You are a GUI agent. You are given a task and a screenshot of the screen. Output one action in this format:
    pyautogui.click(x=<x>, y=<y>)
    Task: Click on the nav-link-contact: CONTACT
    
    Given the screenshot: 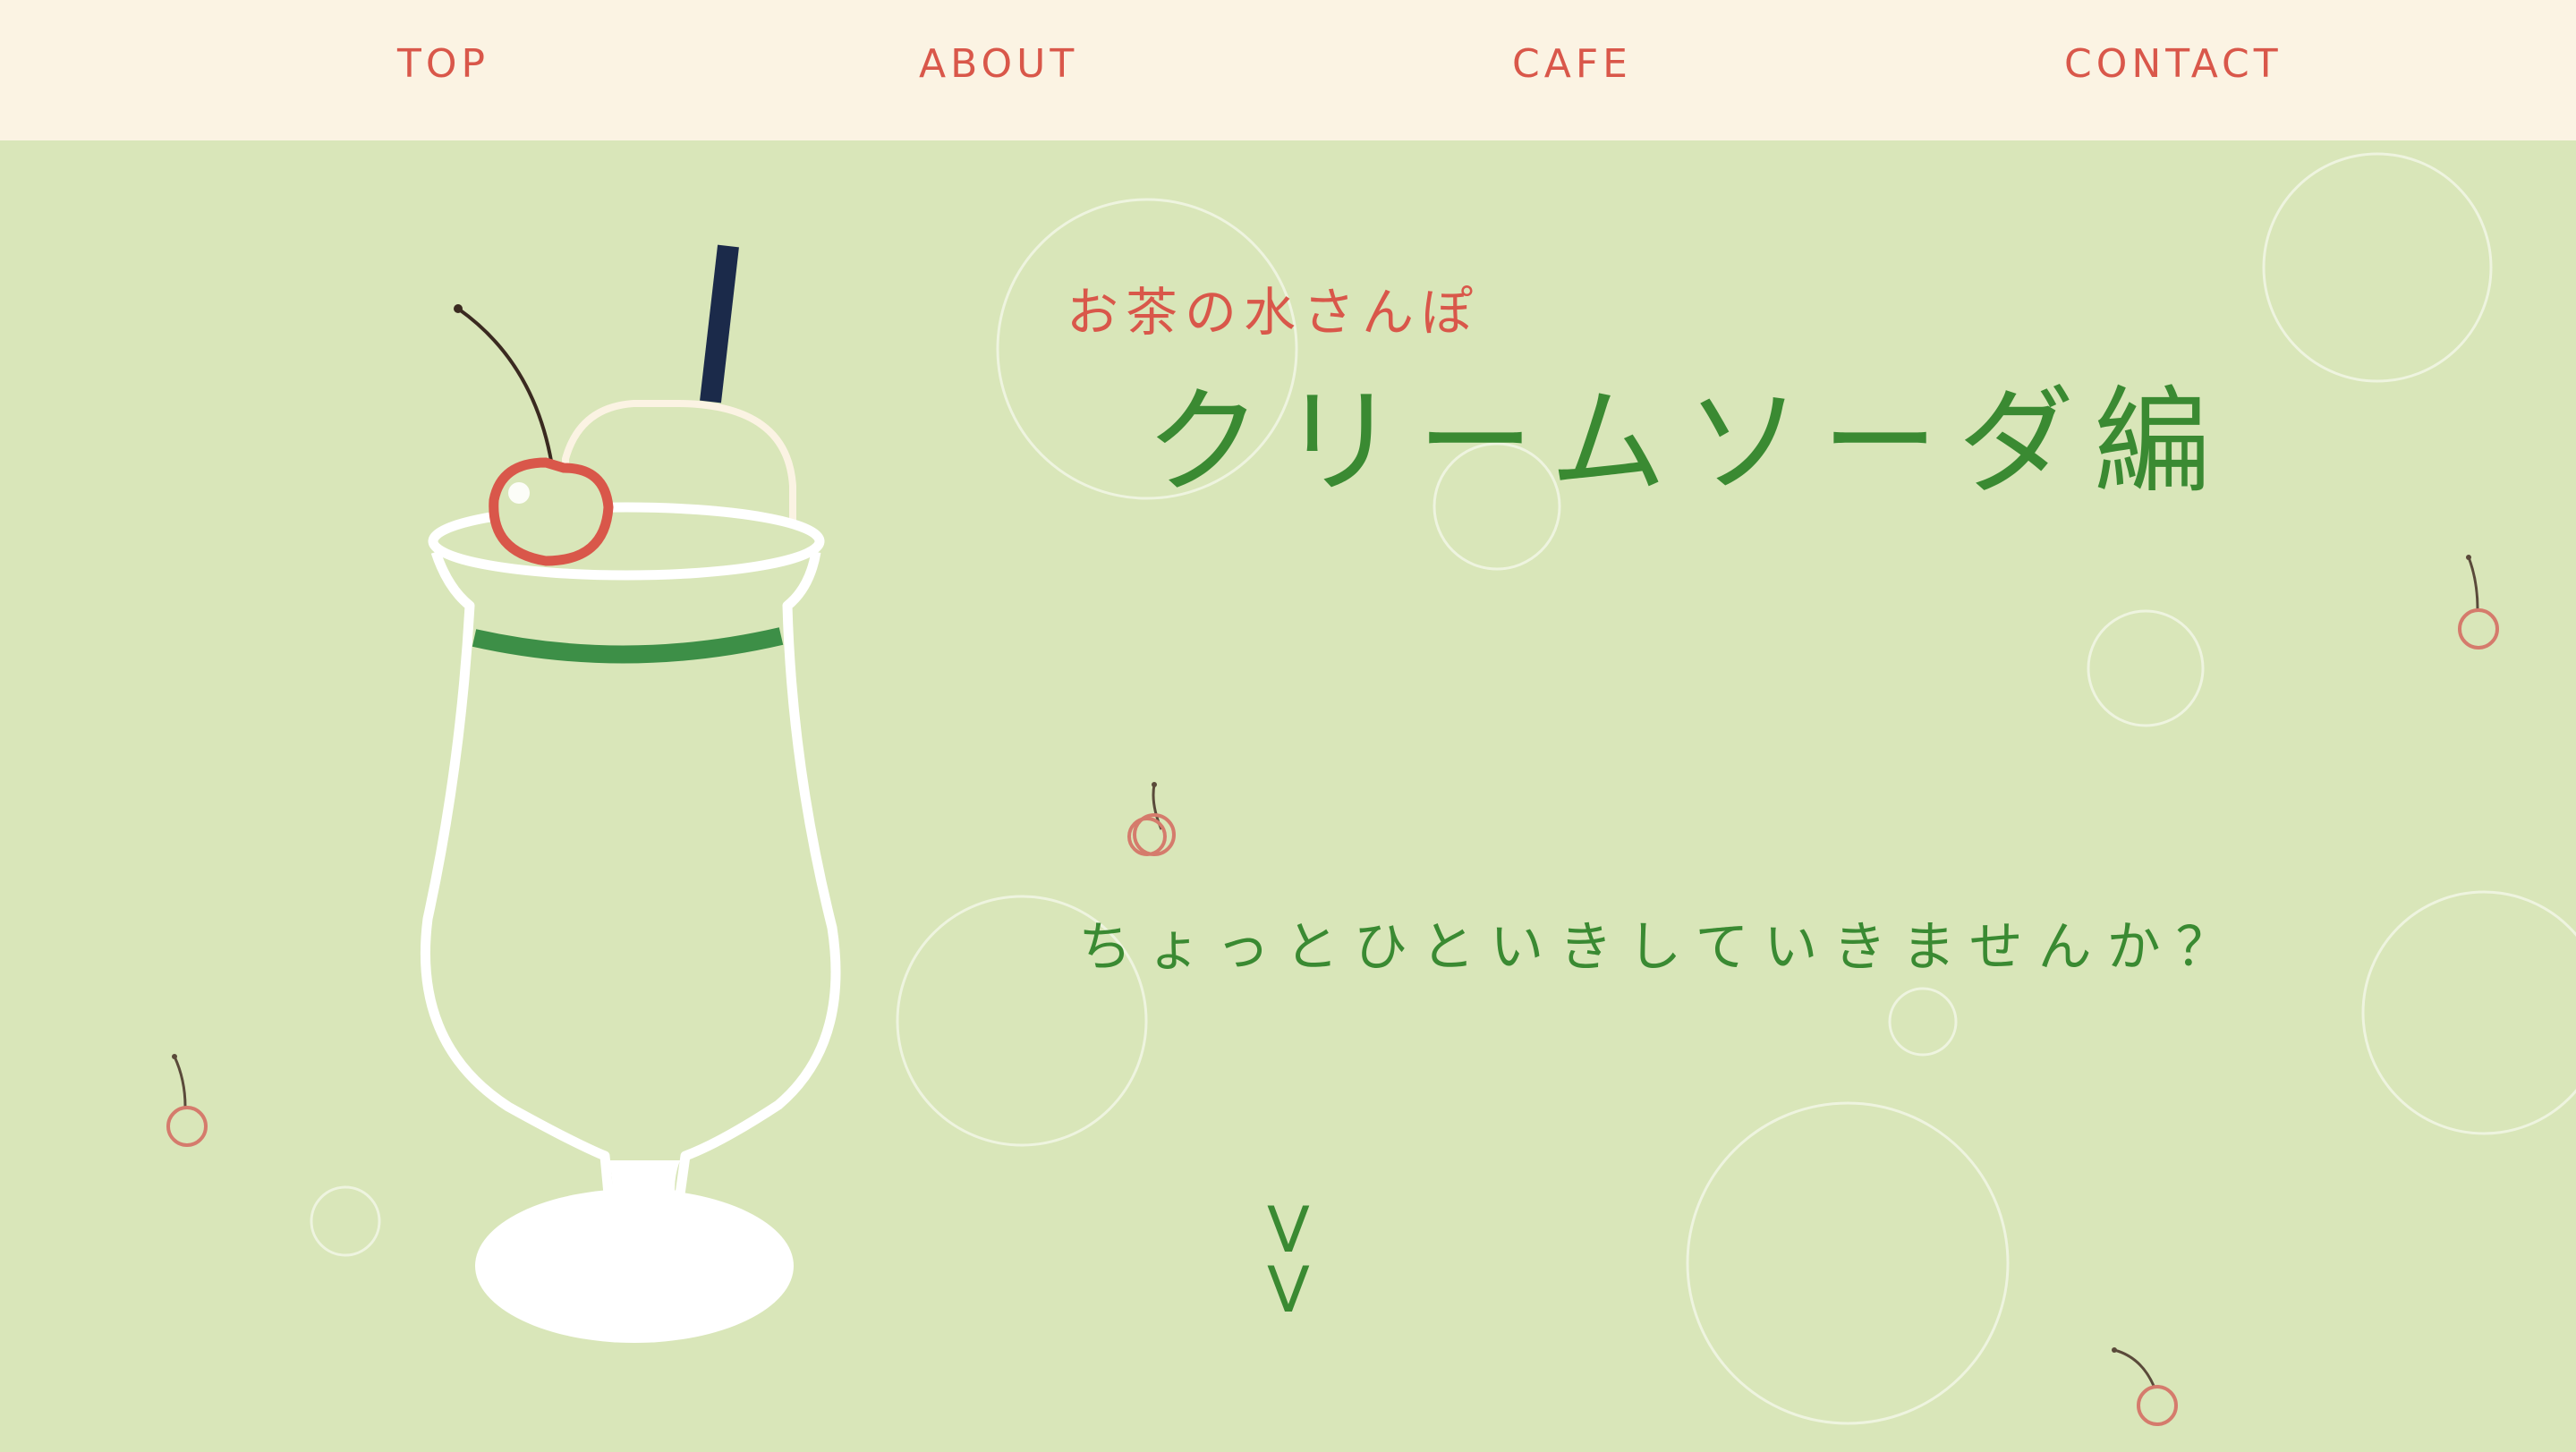 What is the action you would take?
    pyautogui.click(x=2173, y=64)
    